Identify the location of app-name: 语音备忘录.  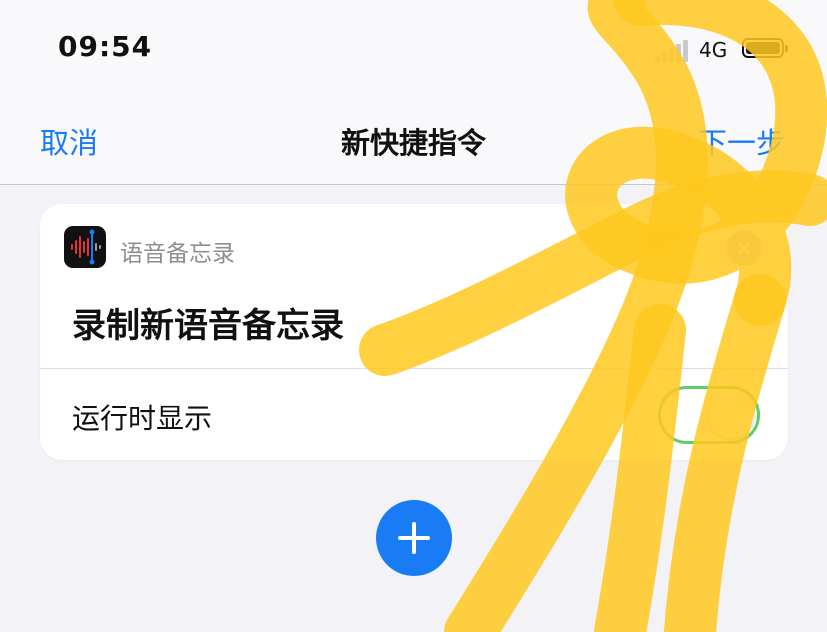
(177, 254).